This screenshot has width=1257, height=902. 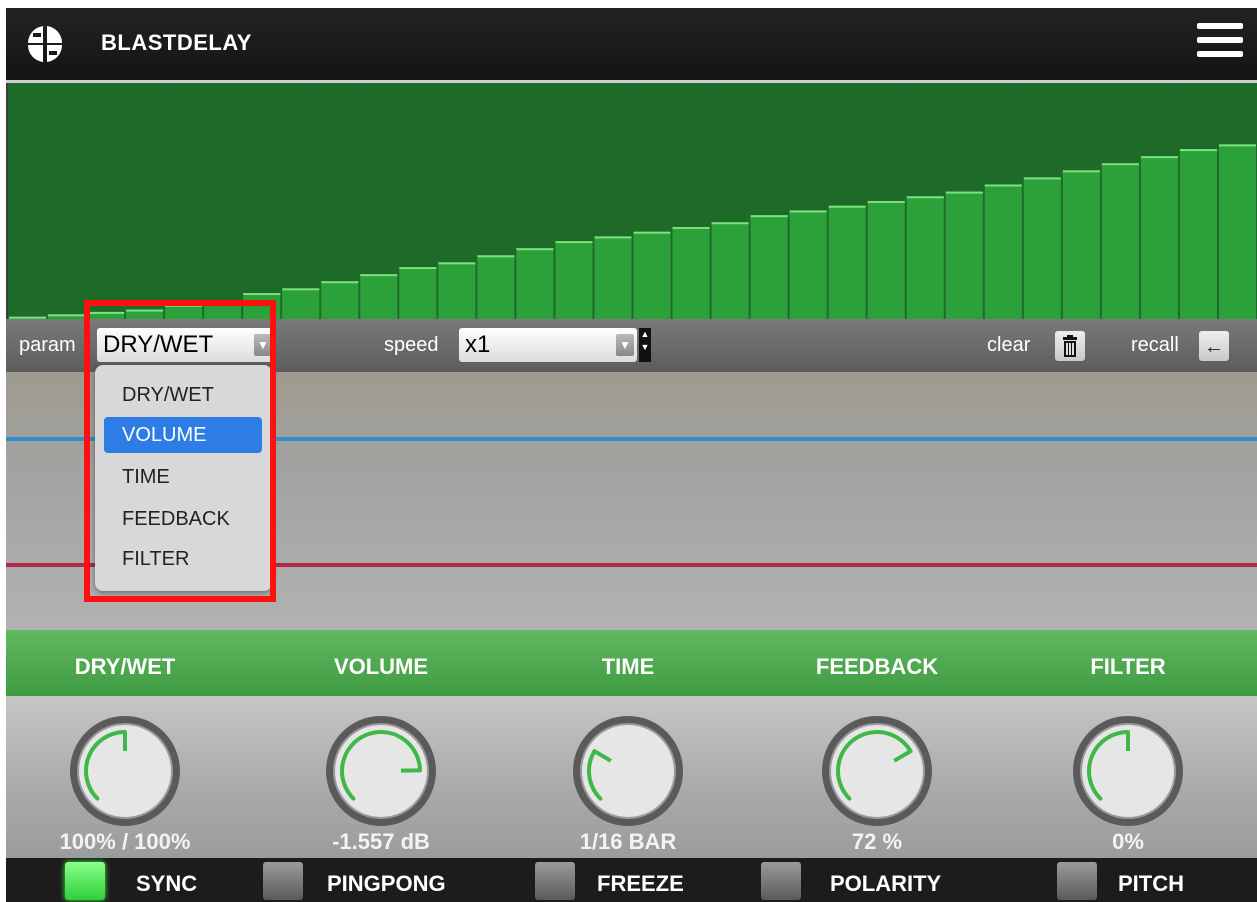 I want to click on pitch-toggle, so click(x=1077, y=881).